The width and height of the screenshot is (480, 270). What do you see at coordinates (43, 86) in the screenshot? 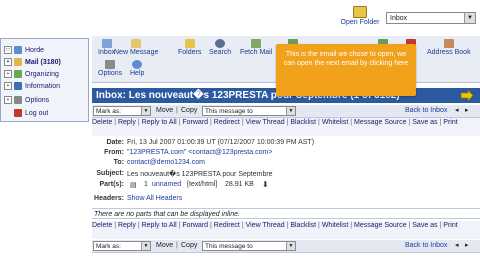
I see `sidebar-item-label: Information` at bounding box center [43, 86].